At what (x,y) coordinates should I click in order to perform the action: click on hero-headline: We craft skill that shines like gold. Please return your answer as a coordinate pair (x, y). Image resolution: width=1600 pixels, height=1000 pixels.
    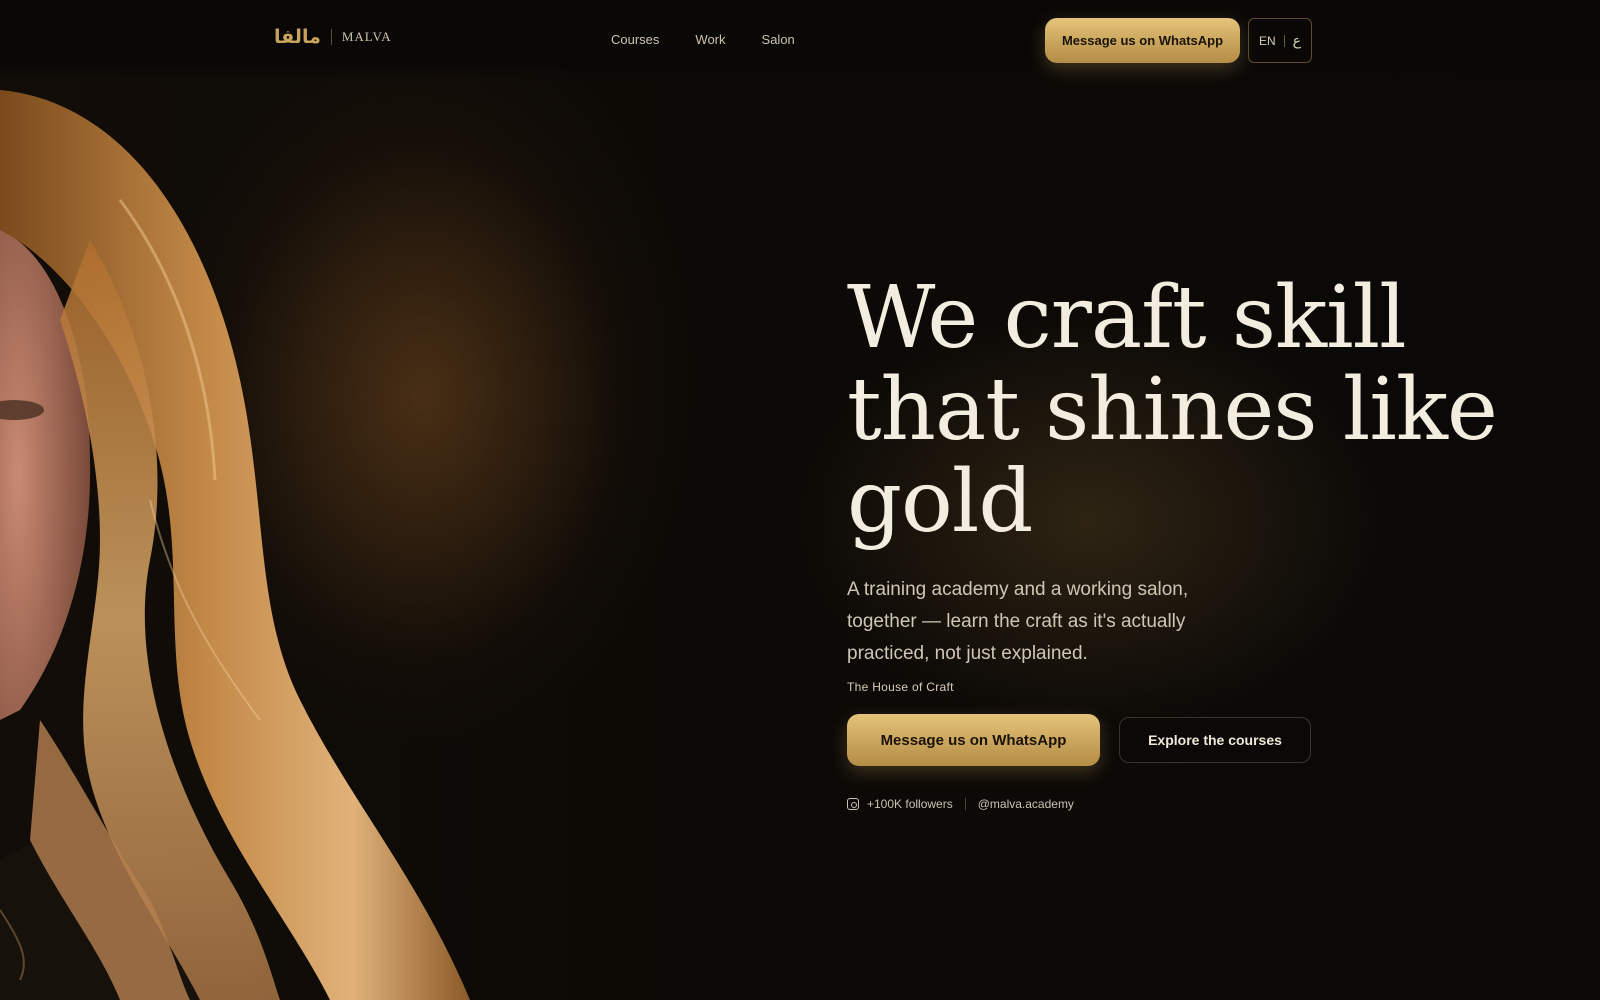
    Looking at the image, I should click on (1207, 410).